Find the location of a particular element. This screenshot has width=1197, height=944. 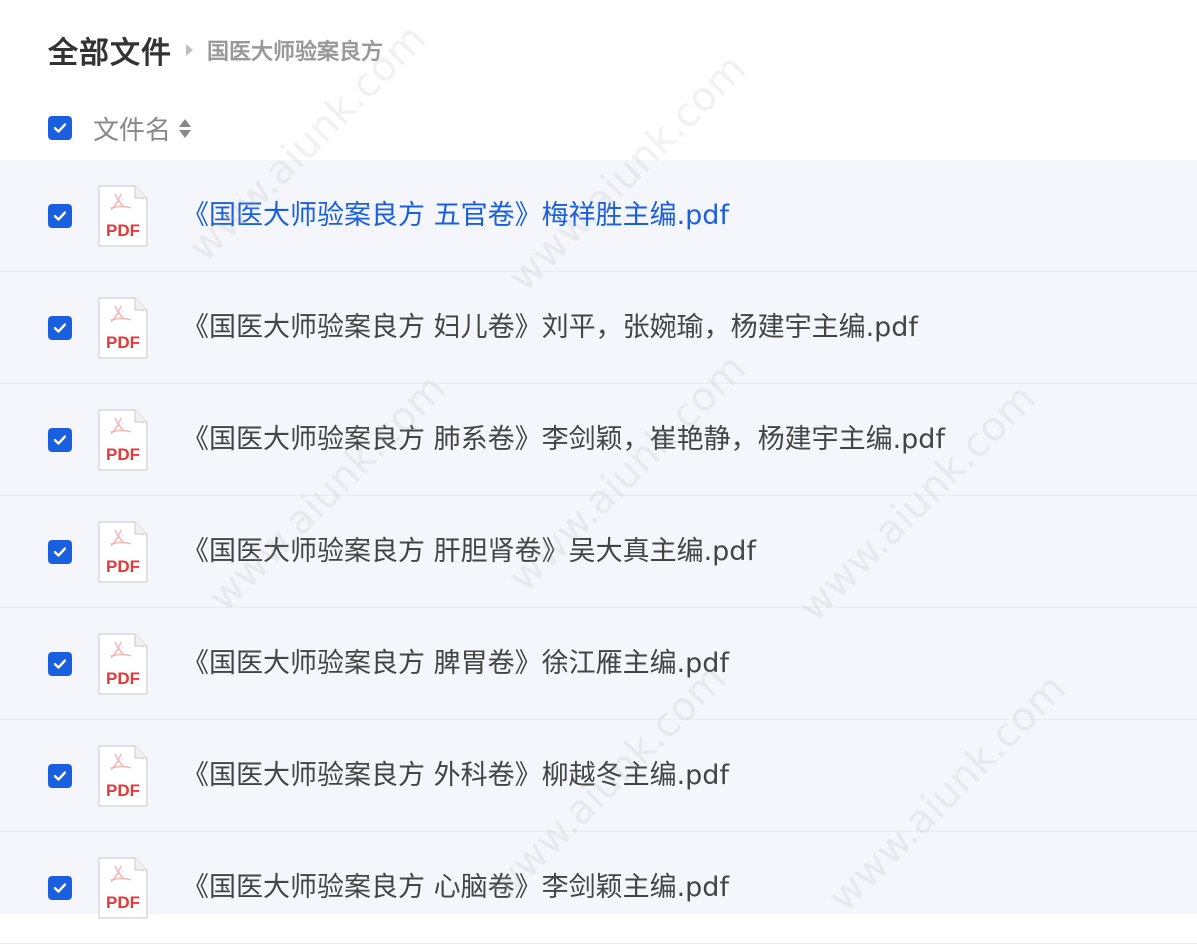

file-row: PDF 《国医大师验案良方 五官卷》梅祥胜主编.pdf is located at coordinates (598, 216).